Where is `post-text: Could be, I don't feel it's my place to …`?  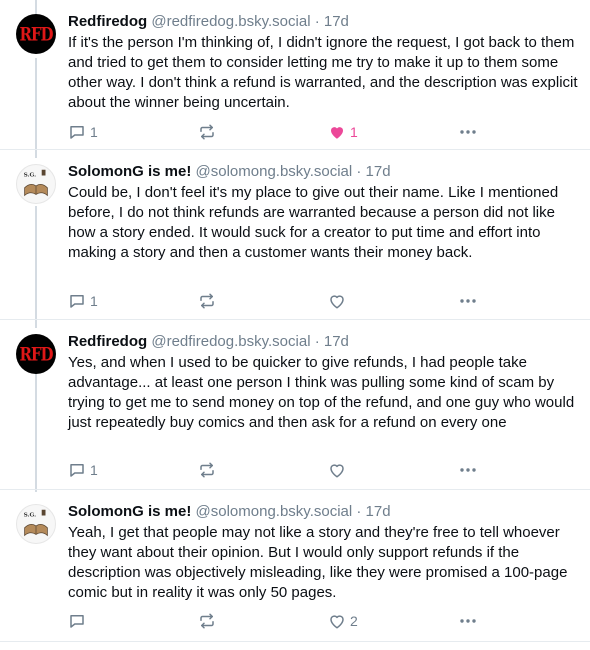 post-text: Could be, I don't feel it's my place to … is located at coordinates (313, 222).